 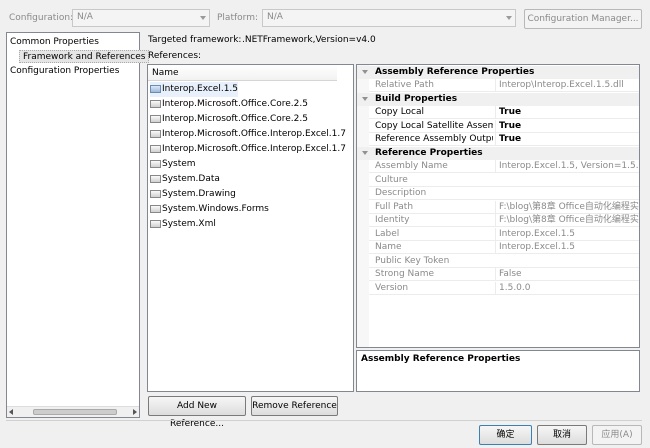 I want to click on property-row-strong-name: Strong Name False, so click(x=498, y=274).